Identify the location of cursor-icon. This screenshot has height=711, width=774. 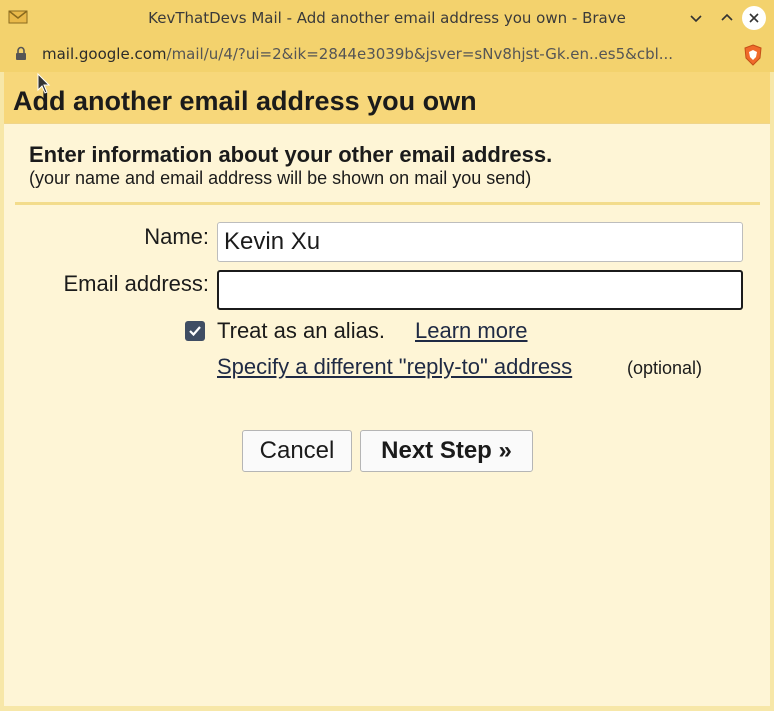
(44, 83).